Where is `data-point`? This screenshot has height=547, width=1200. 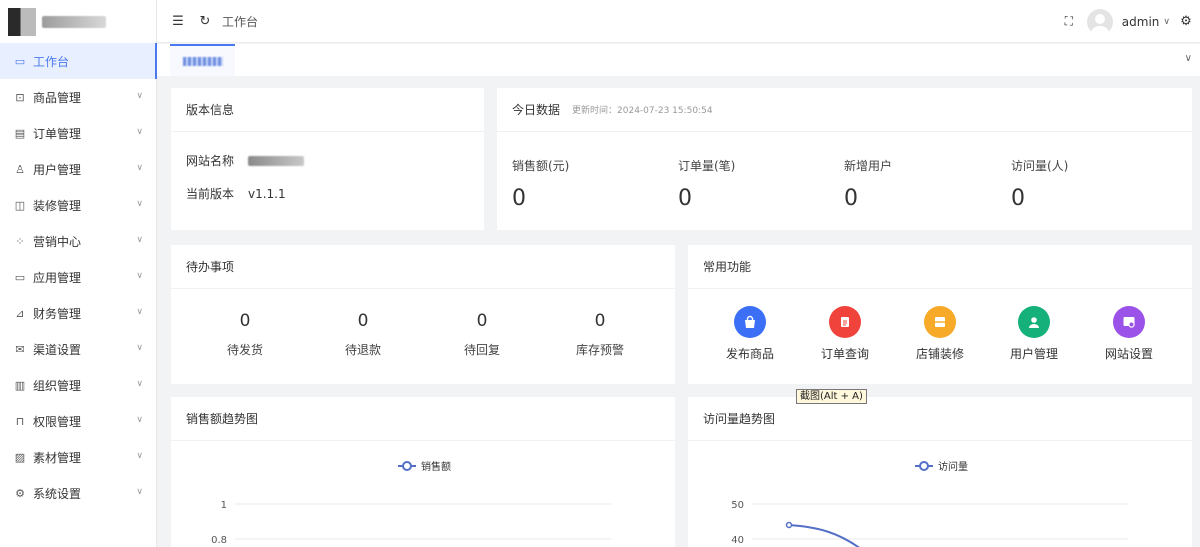 data-point is located at coordinates (789, 525).